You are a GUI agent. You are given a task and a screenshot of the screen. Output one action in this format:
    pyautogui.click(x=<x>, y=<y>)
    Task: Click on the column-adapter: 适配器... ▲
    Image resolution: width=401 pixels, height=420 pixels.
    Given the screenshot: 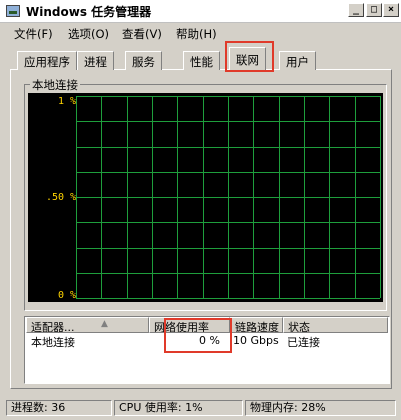 What is the action you would take?
    pyautogui.click(x=87, y=325)
    